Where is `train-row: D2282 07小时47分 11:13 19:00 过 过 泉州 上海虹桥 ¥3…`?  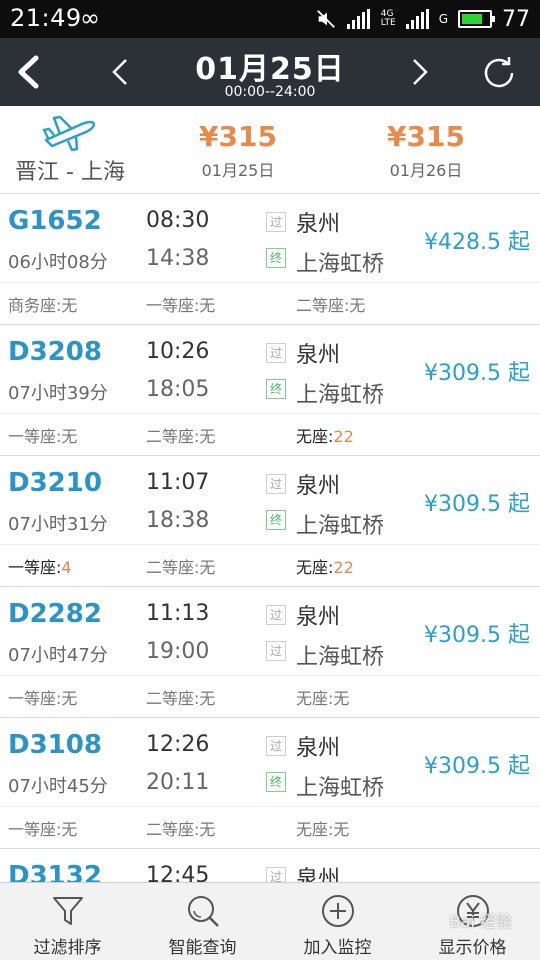
train-row: D2282 07小时47分 11:13 19:00 过 过 泉州 上海虹桥 ¥3… is located at coordinates (270, 652).